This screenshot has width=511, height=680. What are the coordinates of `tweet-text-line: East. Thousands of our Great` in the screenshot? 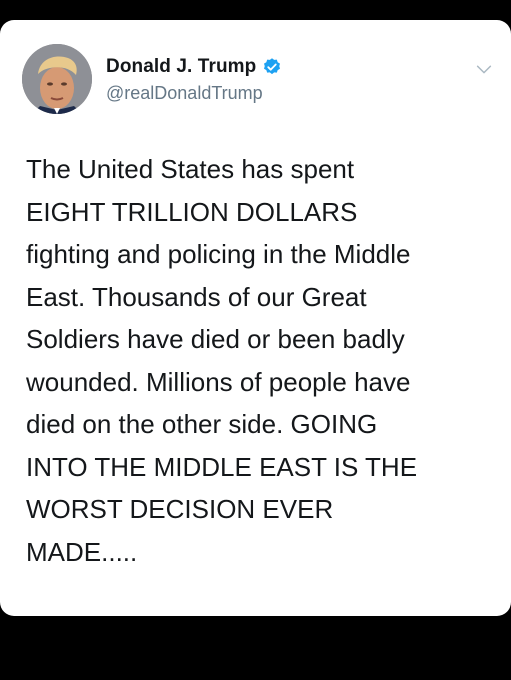 It's located at (196, 296).